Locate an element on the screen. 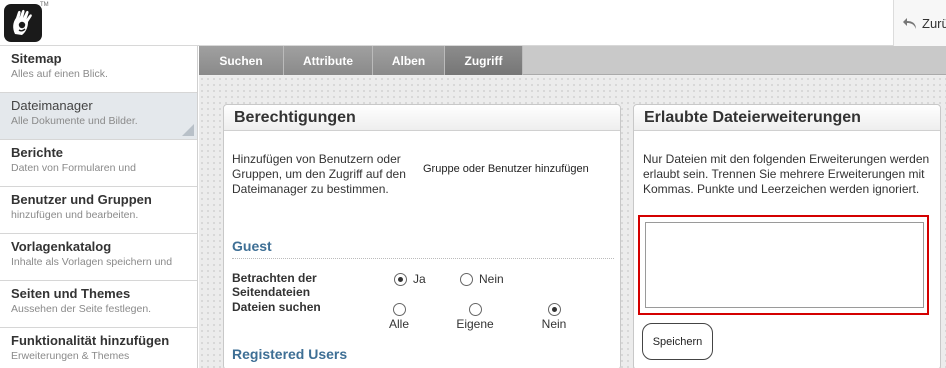  file-extensions-title: Erlaubte Dateierweiterungen is located at coordinates (787, 118).